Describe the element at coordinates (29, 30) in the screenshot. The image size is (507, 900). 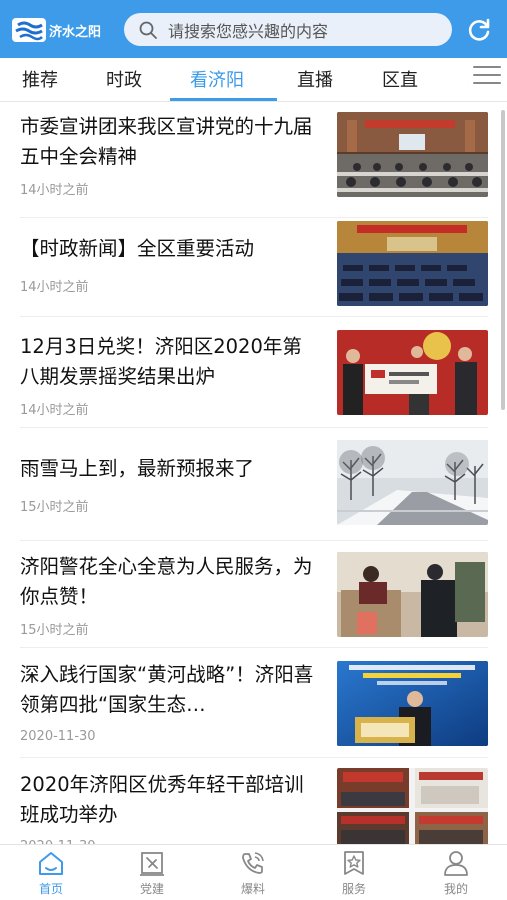
I see `logo-icon` at that location.